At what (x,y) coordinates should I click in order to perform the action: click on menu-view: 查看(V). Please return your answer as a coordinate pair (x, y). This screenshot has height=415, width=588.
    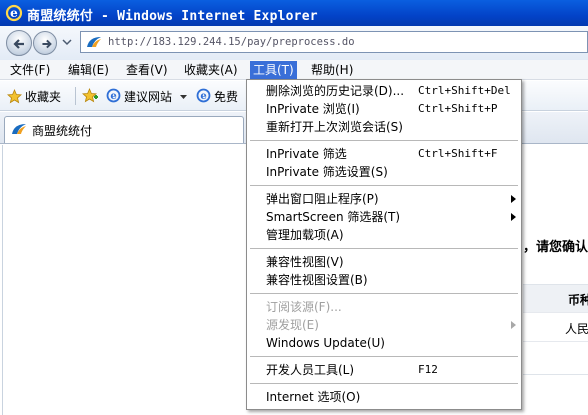
    Looking at the image, I should click on (147, 70).